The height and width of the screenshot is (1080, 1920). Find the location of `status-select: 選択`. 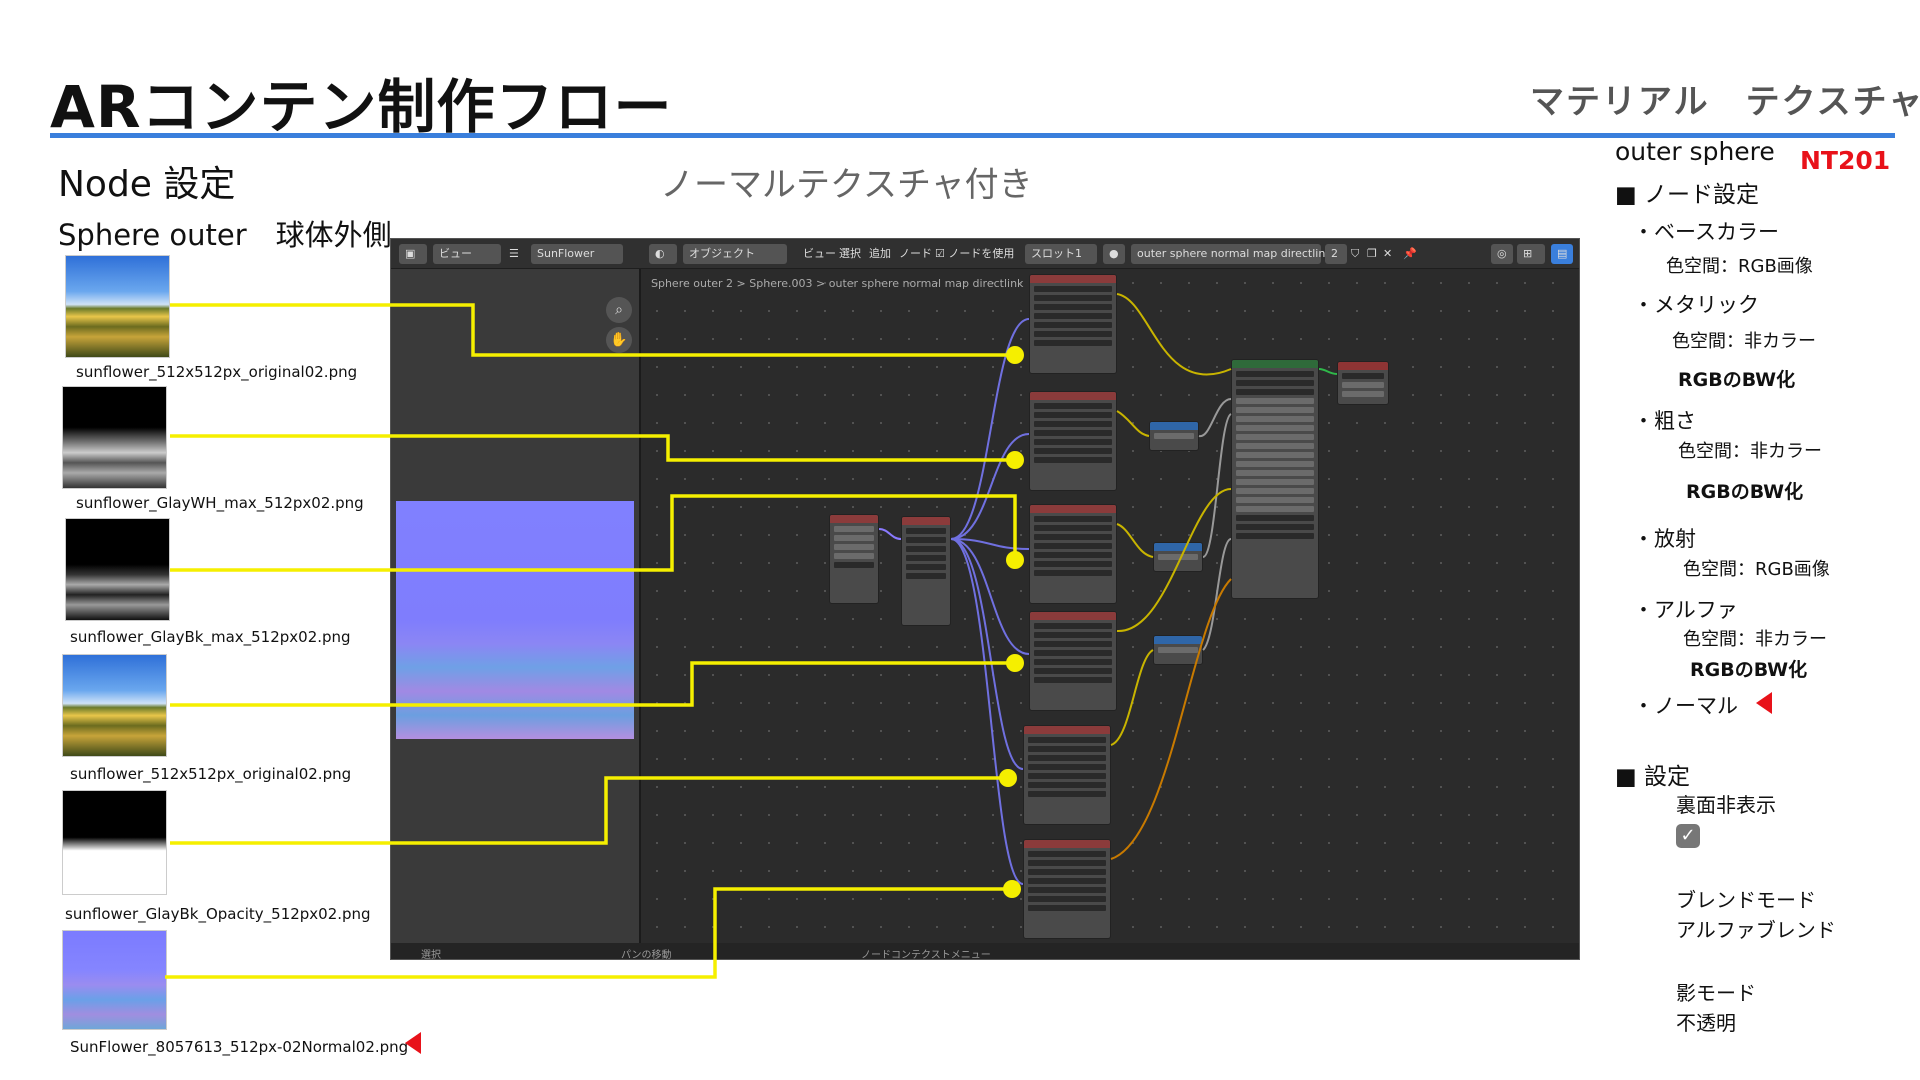

status-select: 選択 is located at coordinates (431, 955).